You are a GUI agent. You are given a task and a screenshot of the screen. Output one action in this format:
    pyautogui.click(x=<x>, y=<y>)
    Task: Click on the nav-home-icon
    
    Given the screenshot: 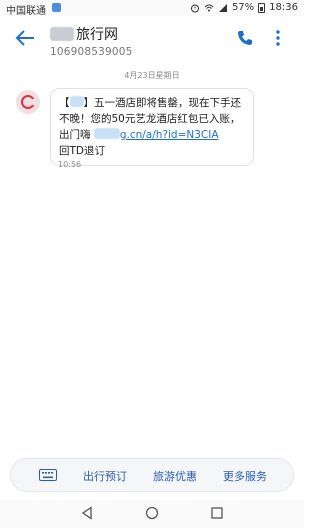 What is the action you would take?
    pyautogui.click(x=152, y=513)
    